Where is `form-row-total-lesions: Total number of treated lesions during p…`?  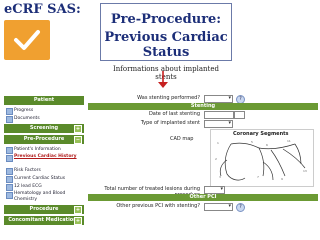
form-row-total-lesions: Total number of treated lesions during p… is located at coordinates (203, 191).